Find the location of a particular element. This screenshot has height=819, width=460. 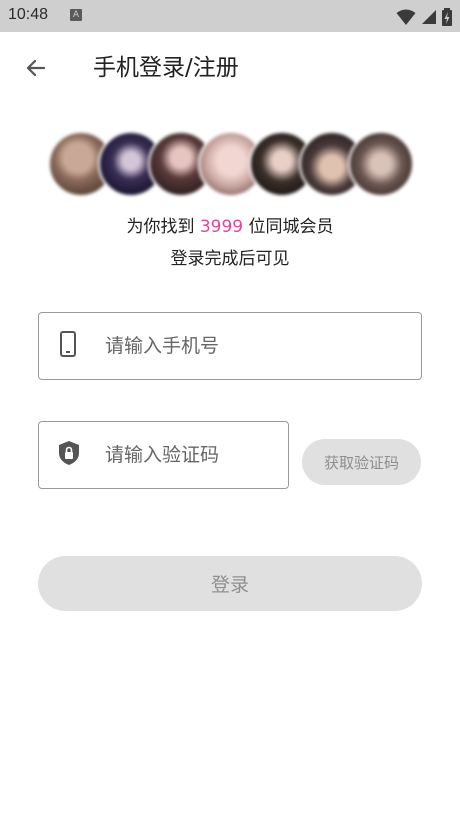

status-bar: 10:48 A is located at coordinates (230, 16).